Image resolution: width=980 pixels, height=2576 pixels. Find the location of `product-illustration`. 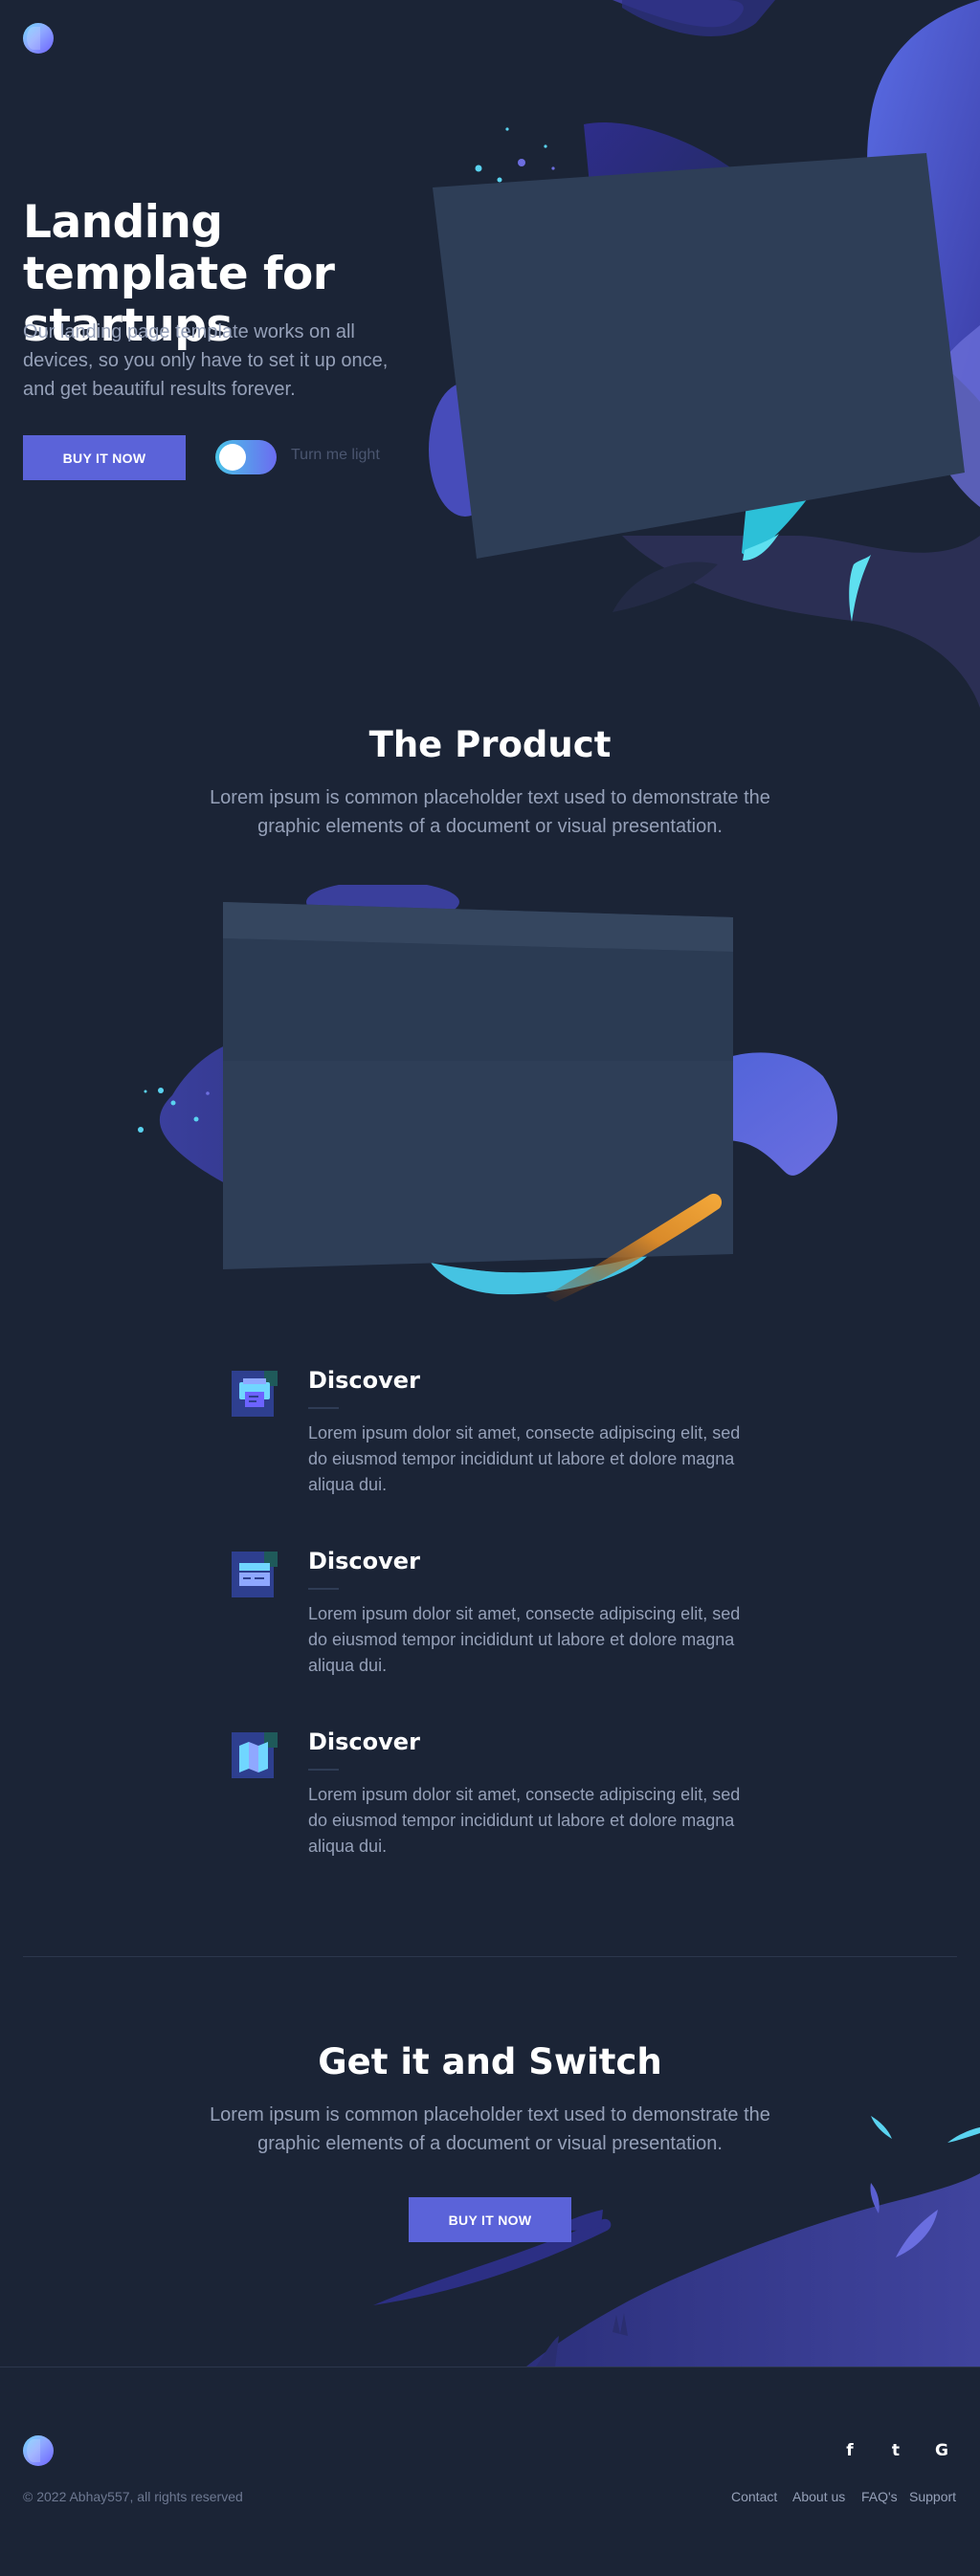

product-illustration is located at coordinates (487, 1093).